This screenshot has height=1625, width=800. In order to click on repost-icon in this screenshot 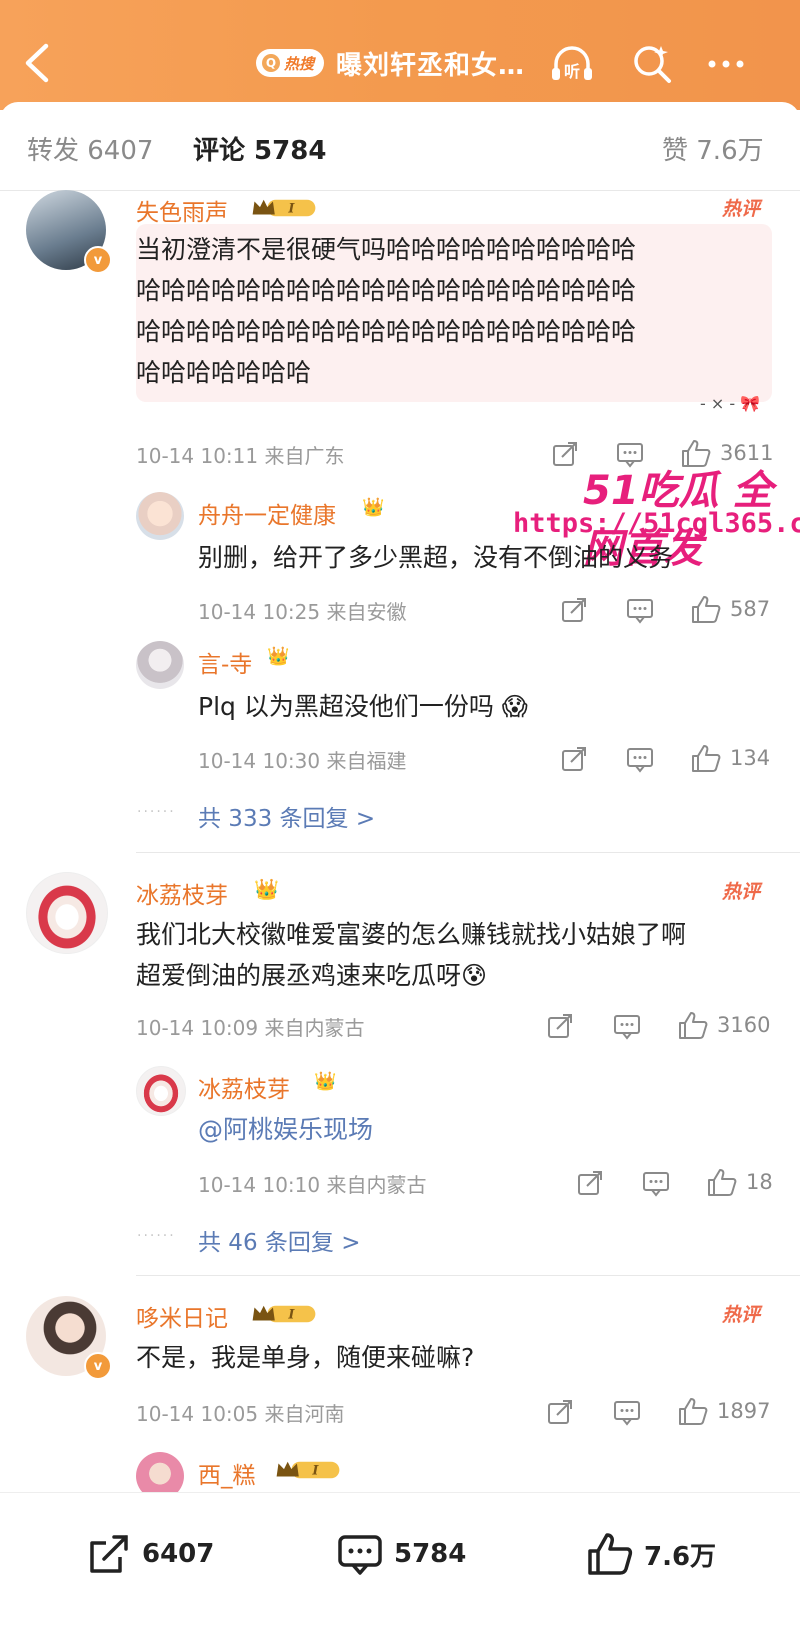, I will do `click(109, 1554)`.